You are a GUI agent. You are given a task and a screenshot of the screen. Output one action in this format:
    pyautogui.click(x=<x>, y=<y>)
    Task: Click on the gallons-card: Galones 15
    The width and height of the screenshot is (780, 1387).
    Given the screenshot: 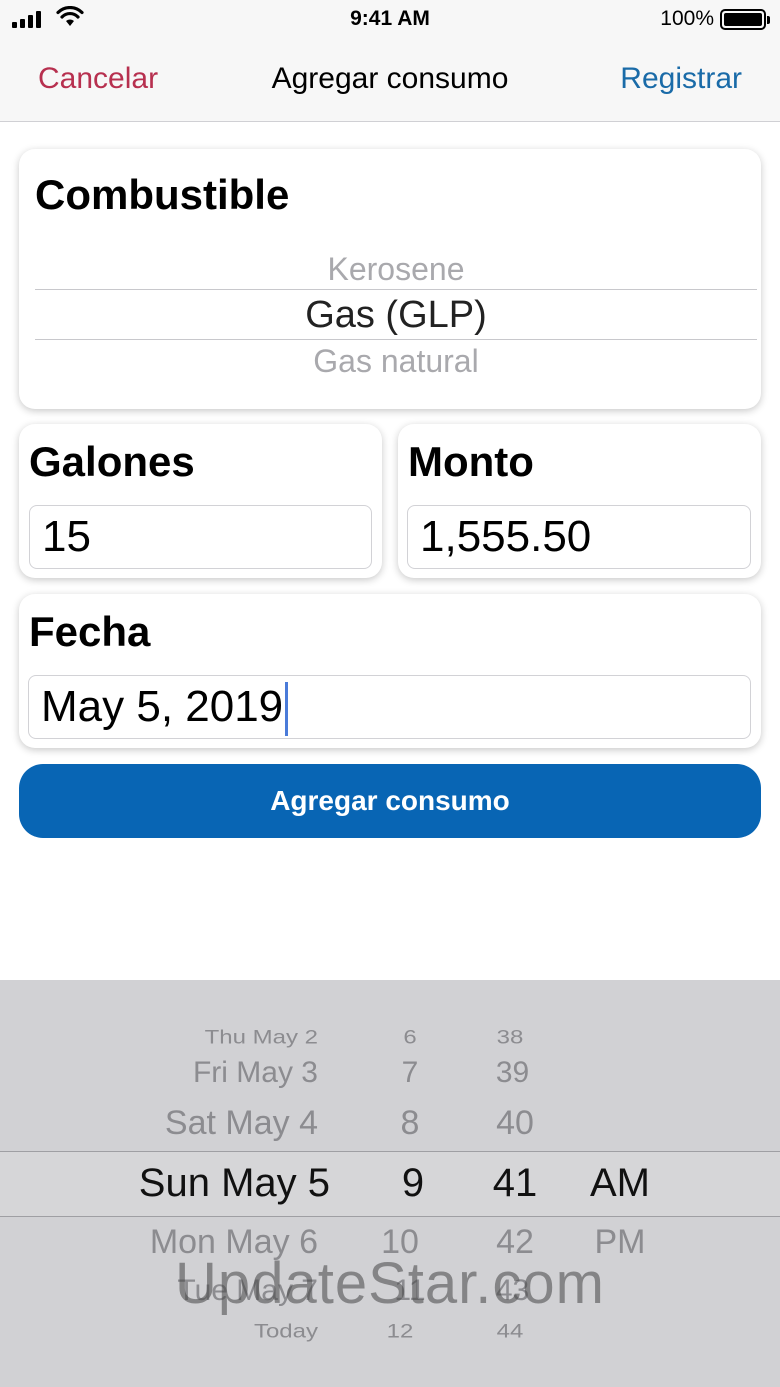 What is the action you would take?
    pyautogui.click(x=200, y=501)
    